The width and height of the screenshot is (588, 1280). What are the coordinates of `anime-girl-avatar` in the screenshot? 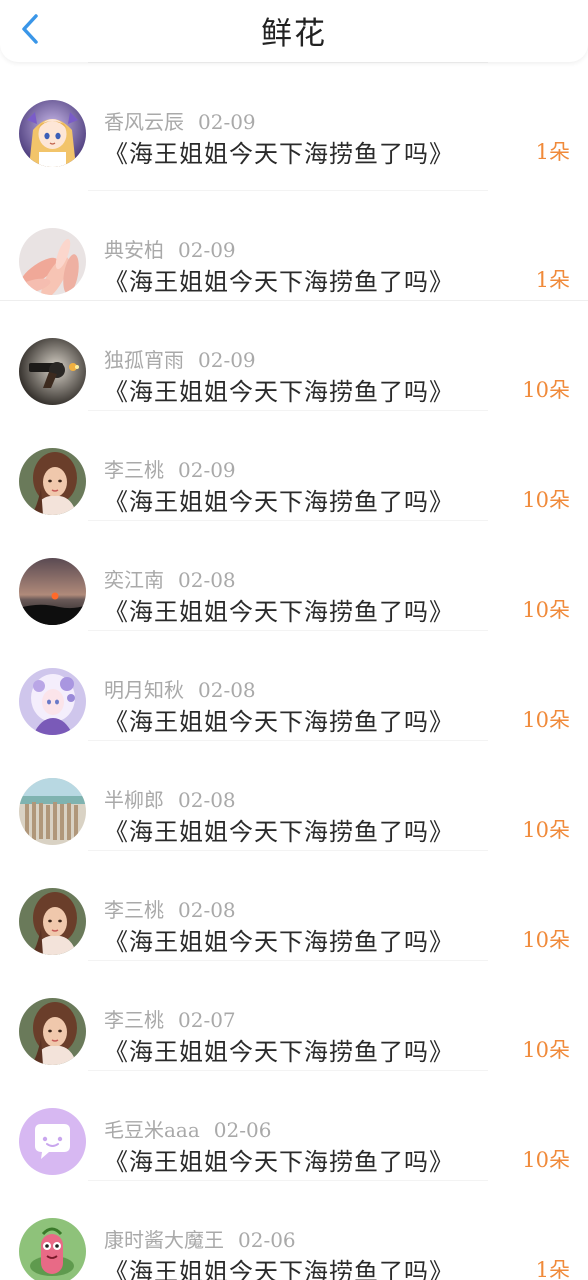 It's located at (52, 133).